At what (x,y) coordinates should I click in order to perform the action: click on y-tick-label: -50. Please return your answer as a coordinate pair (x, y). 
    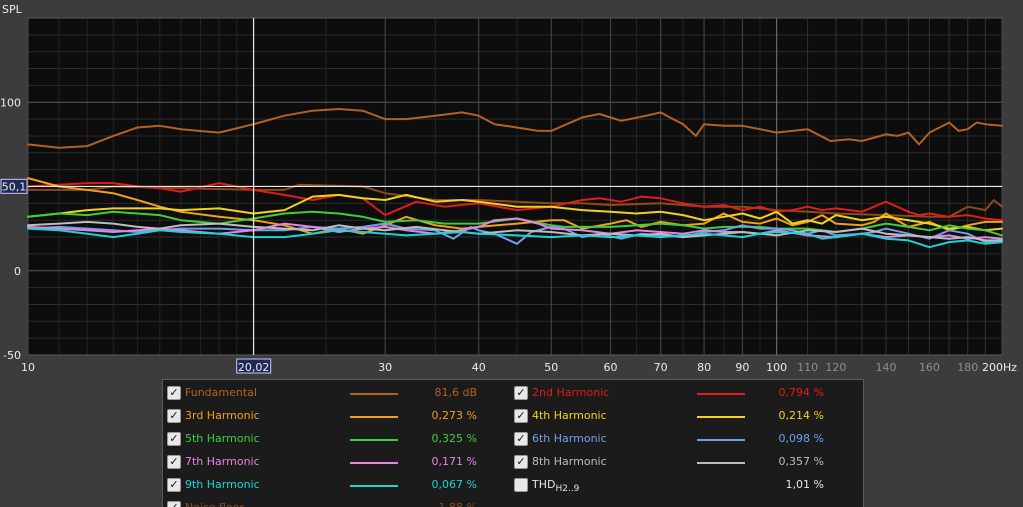
    Looking at the image, I should click on (12, 355).